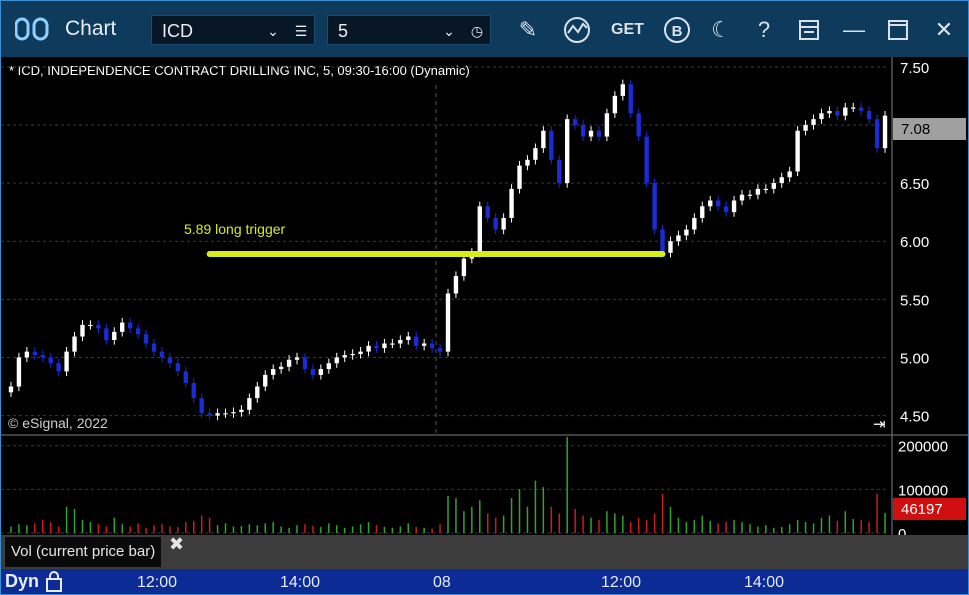  Describe the element at coordinates (528, 30) in the screenshot. I see `pencil-icon: ✎` at that location.